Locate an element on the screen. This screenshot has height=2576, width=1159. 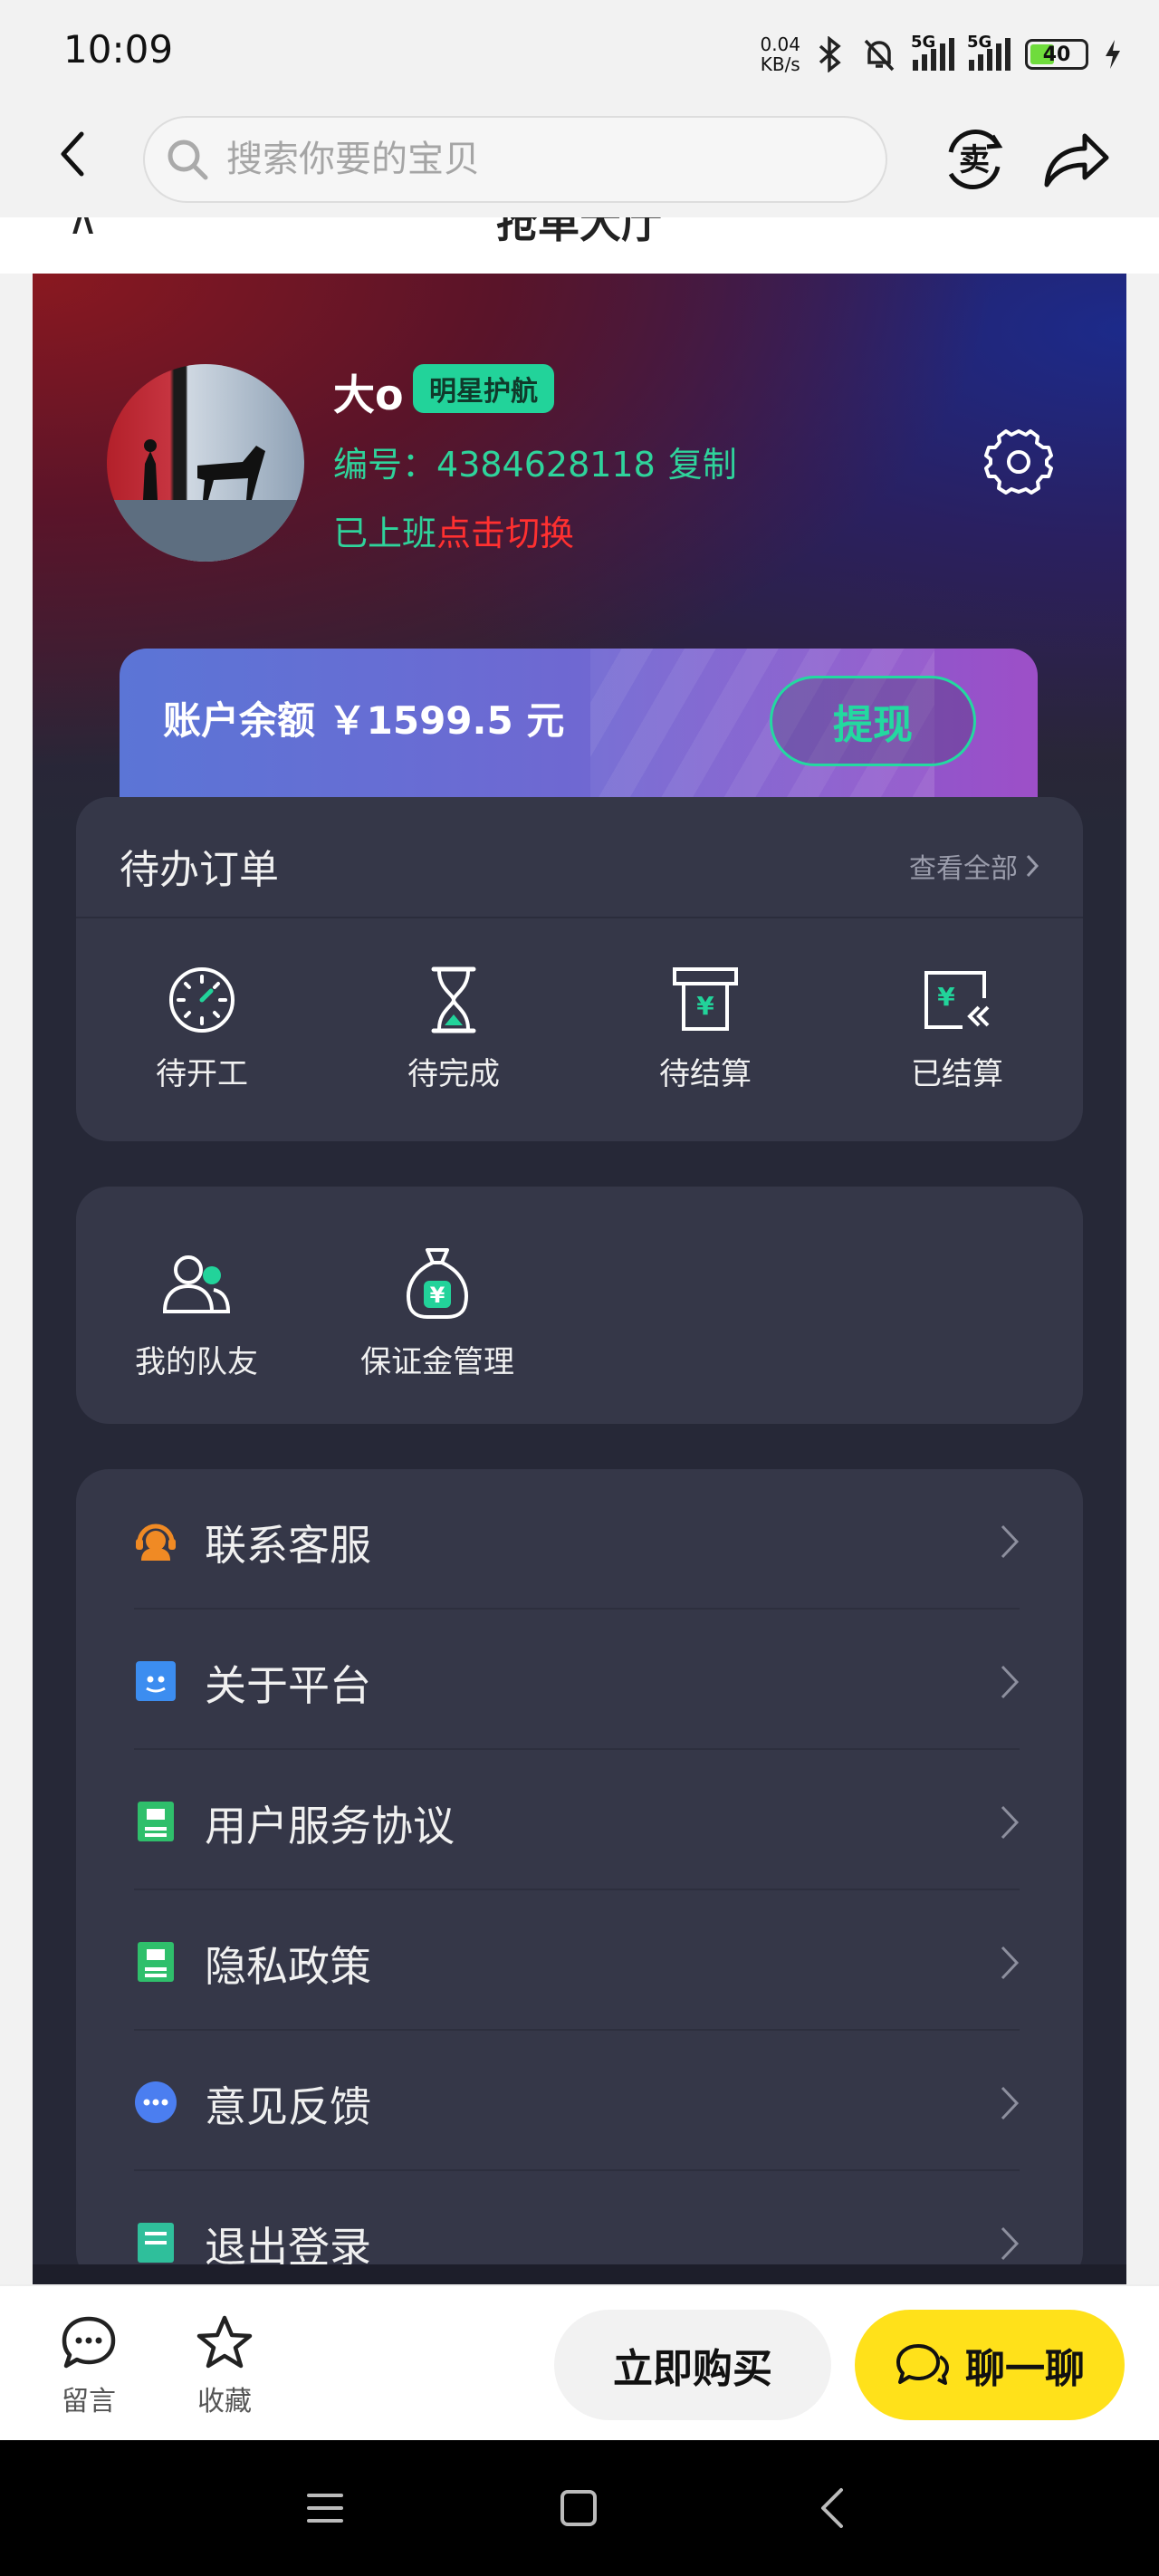
tool-label: 我的队友 is located at coordinates (197, 1362).